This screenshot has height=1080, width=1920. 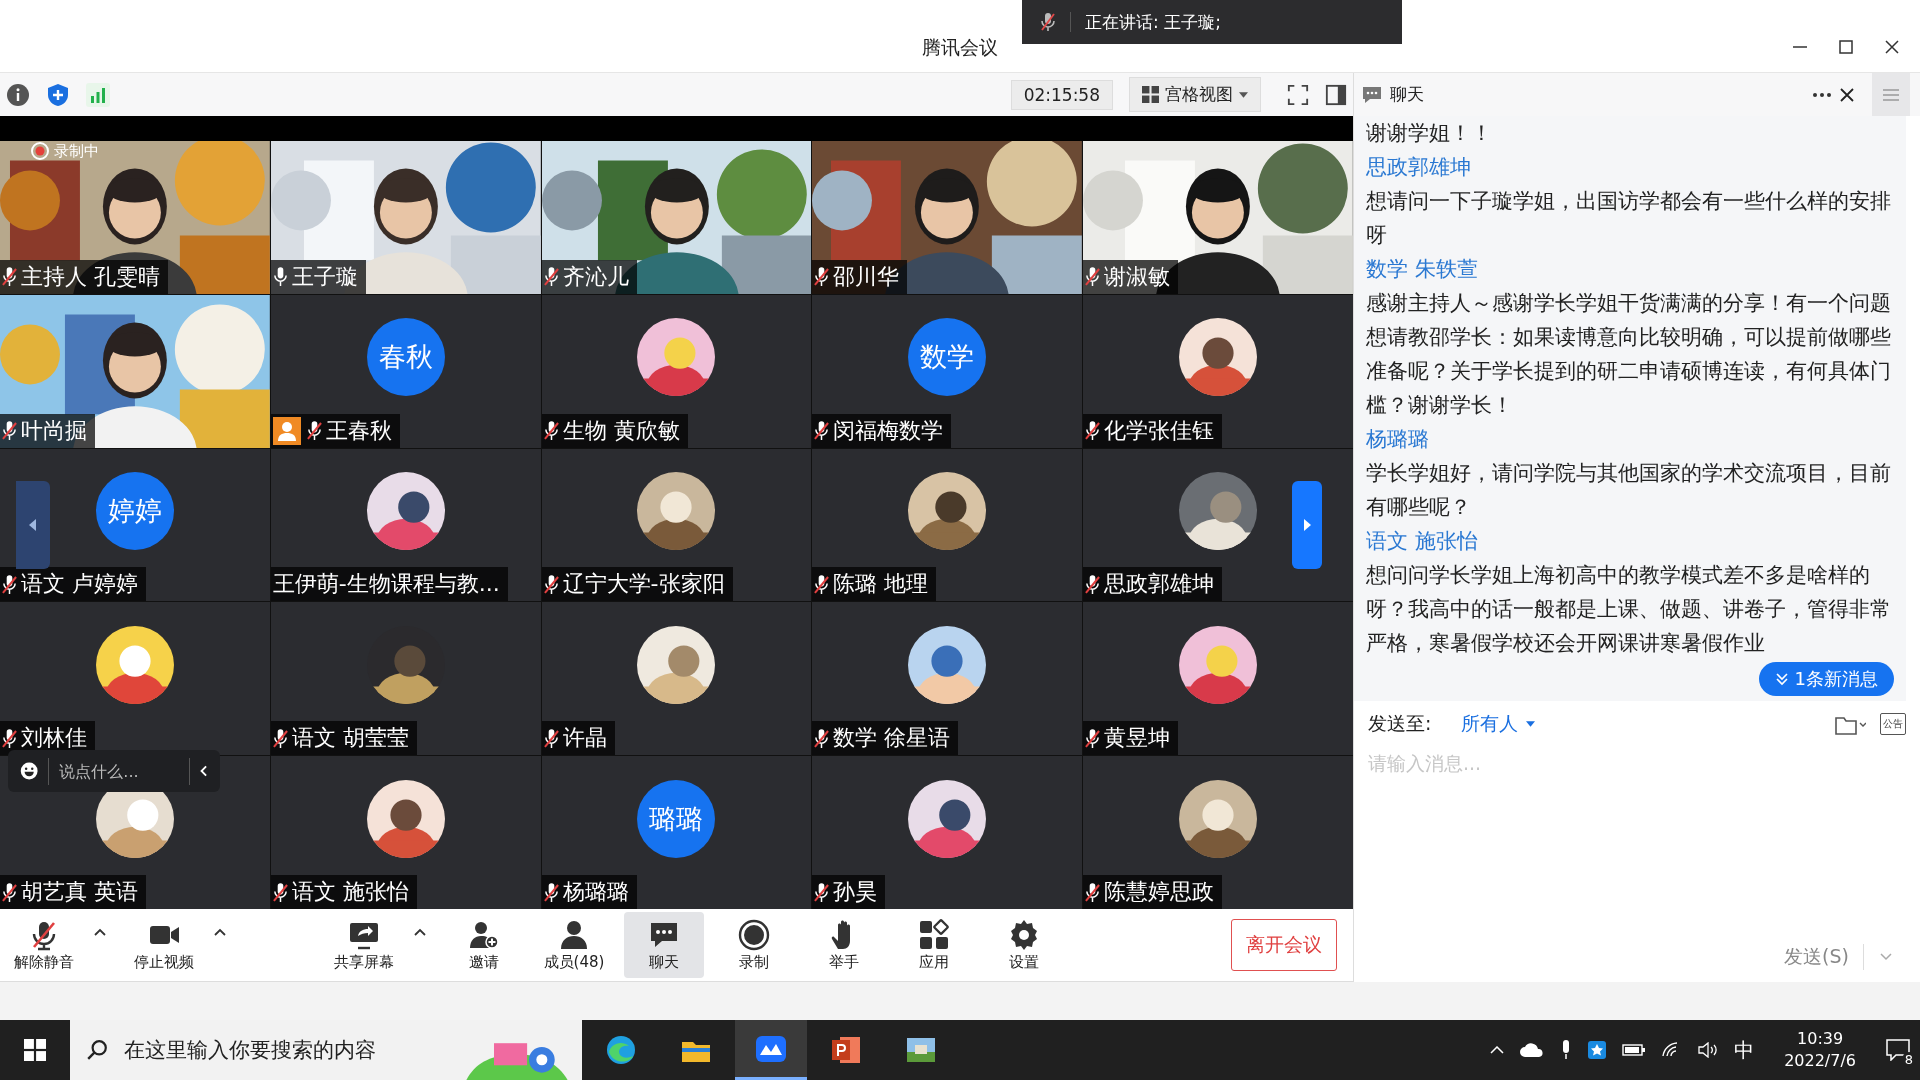 I want to click on participant-name: 黄昱坤, so click(x=1137, y=738).